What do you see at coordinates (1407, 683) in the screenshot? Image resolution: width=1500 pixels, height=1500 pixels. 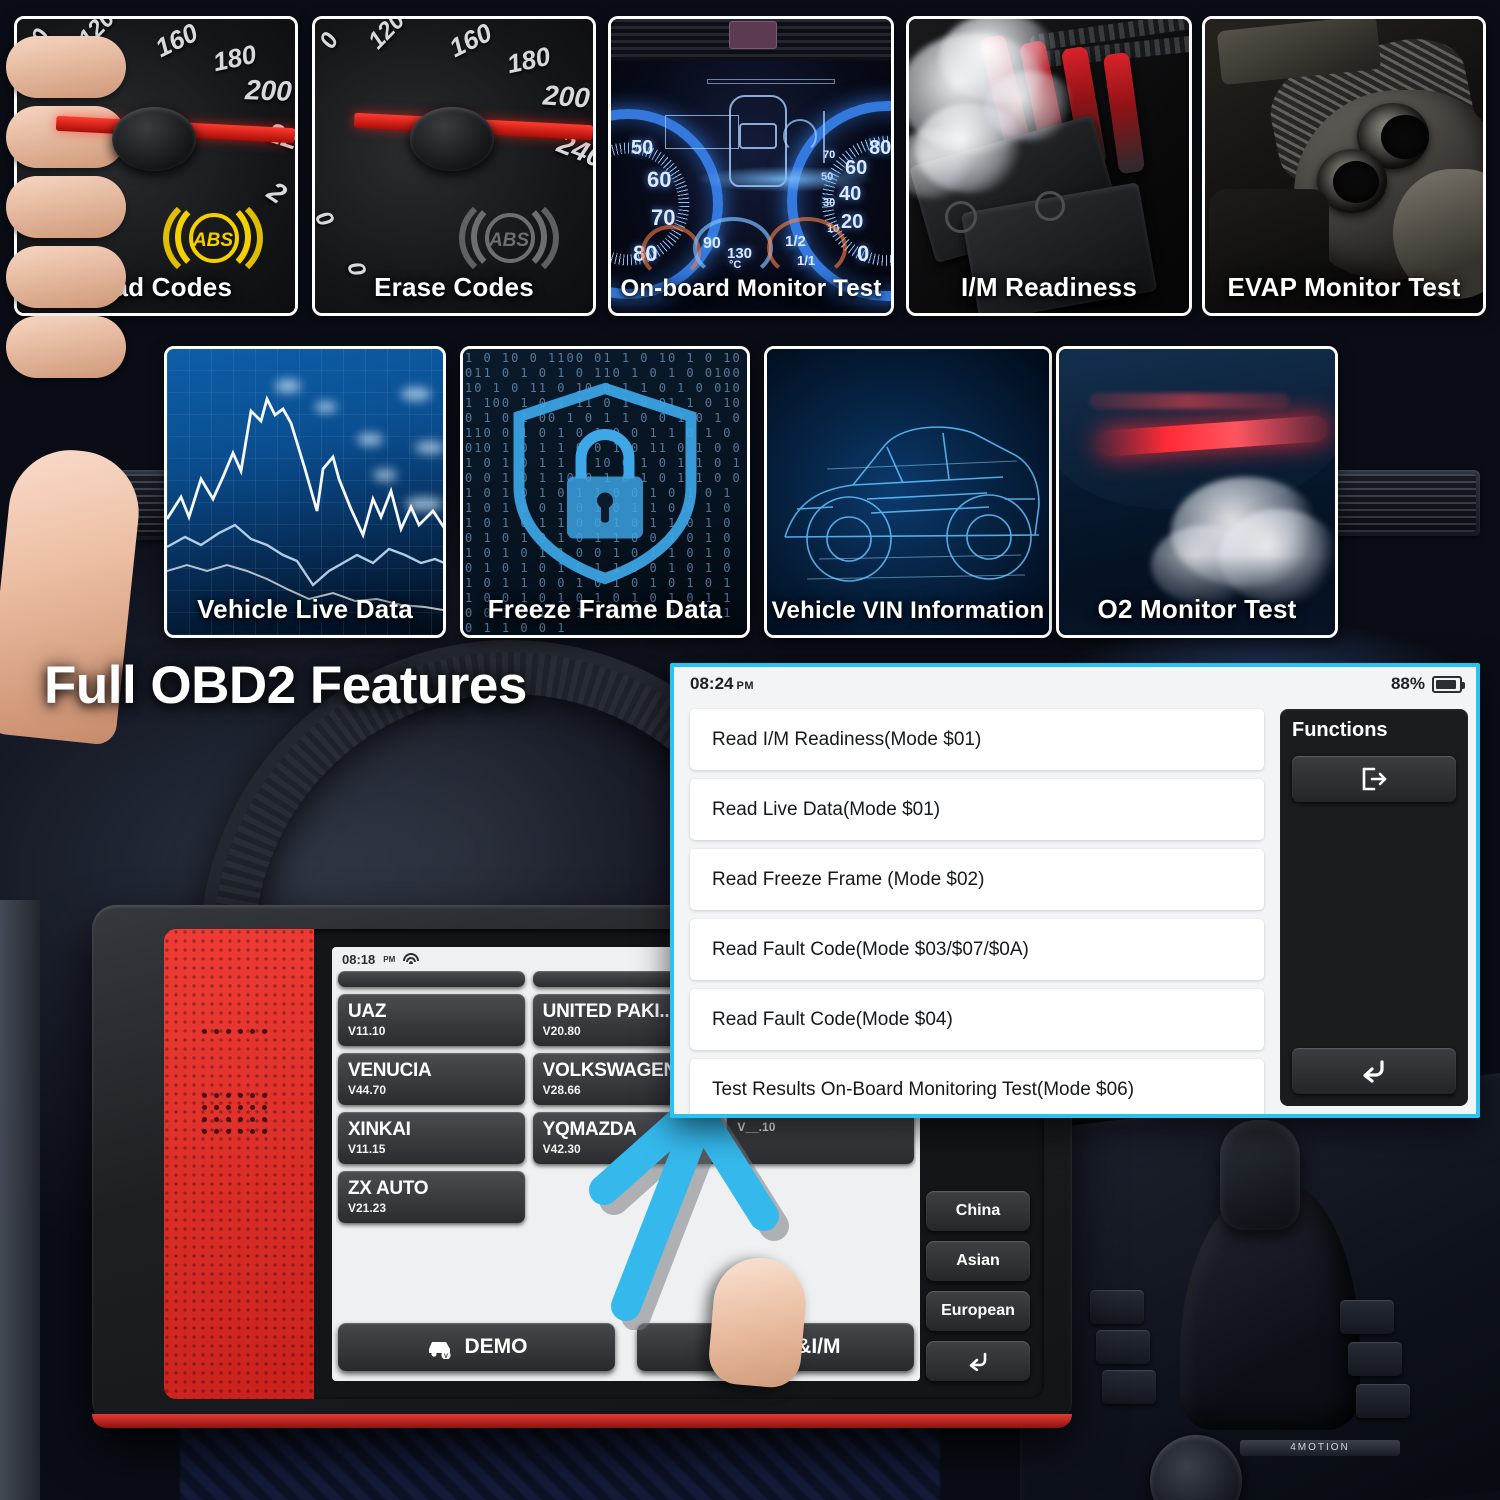 I see `battery-percent: 88%` at bounding box center [1407, 683].